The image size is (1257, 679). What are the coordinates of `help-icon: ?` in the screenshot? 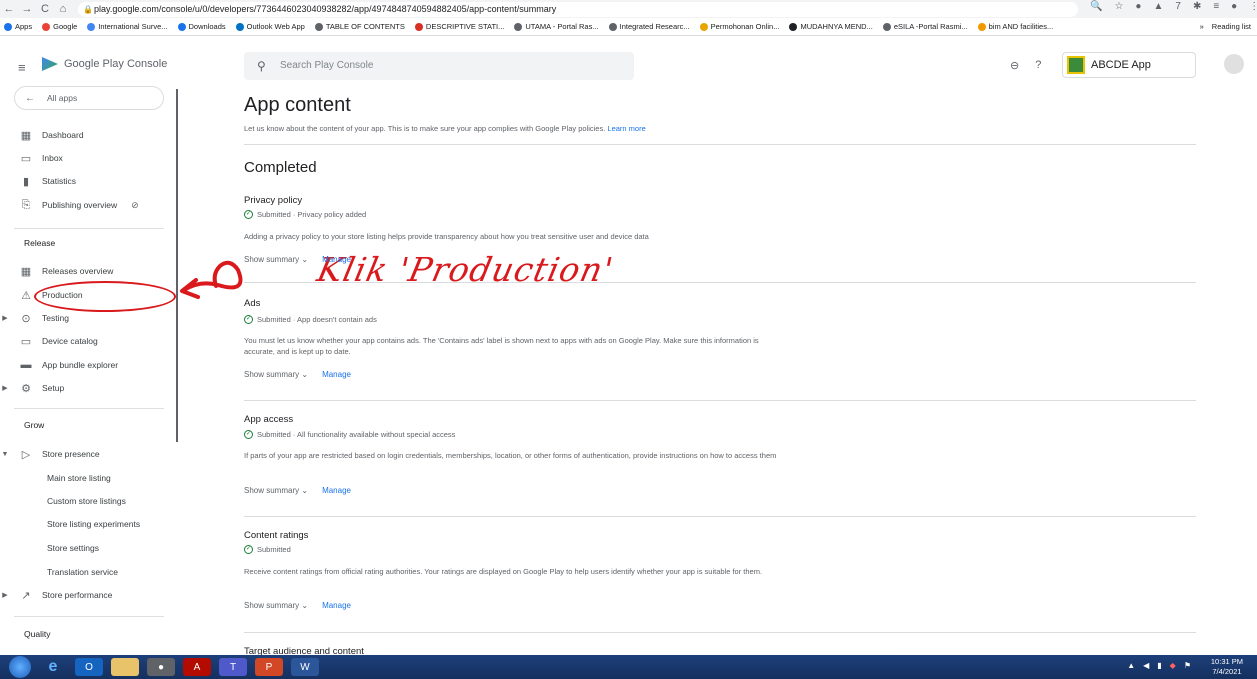 It's located at (1038, 65).